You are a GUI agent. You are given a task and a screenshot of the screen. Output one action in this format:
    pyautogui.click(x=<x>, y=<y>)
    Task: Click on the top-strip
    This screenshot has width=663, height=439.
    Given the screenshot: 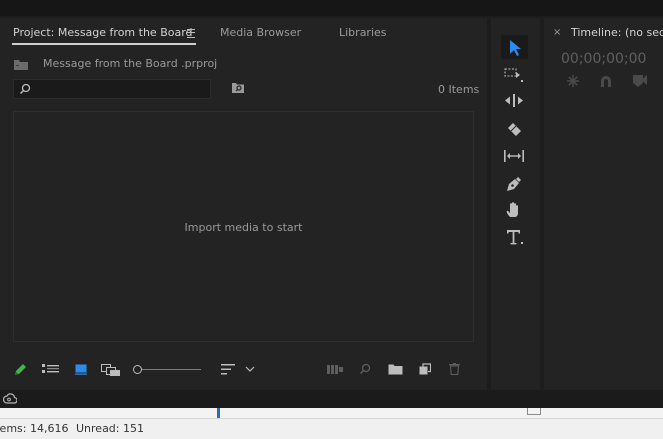 What is the action you would take?
    pyautogui.click(x=331, y=8)
    